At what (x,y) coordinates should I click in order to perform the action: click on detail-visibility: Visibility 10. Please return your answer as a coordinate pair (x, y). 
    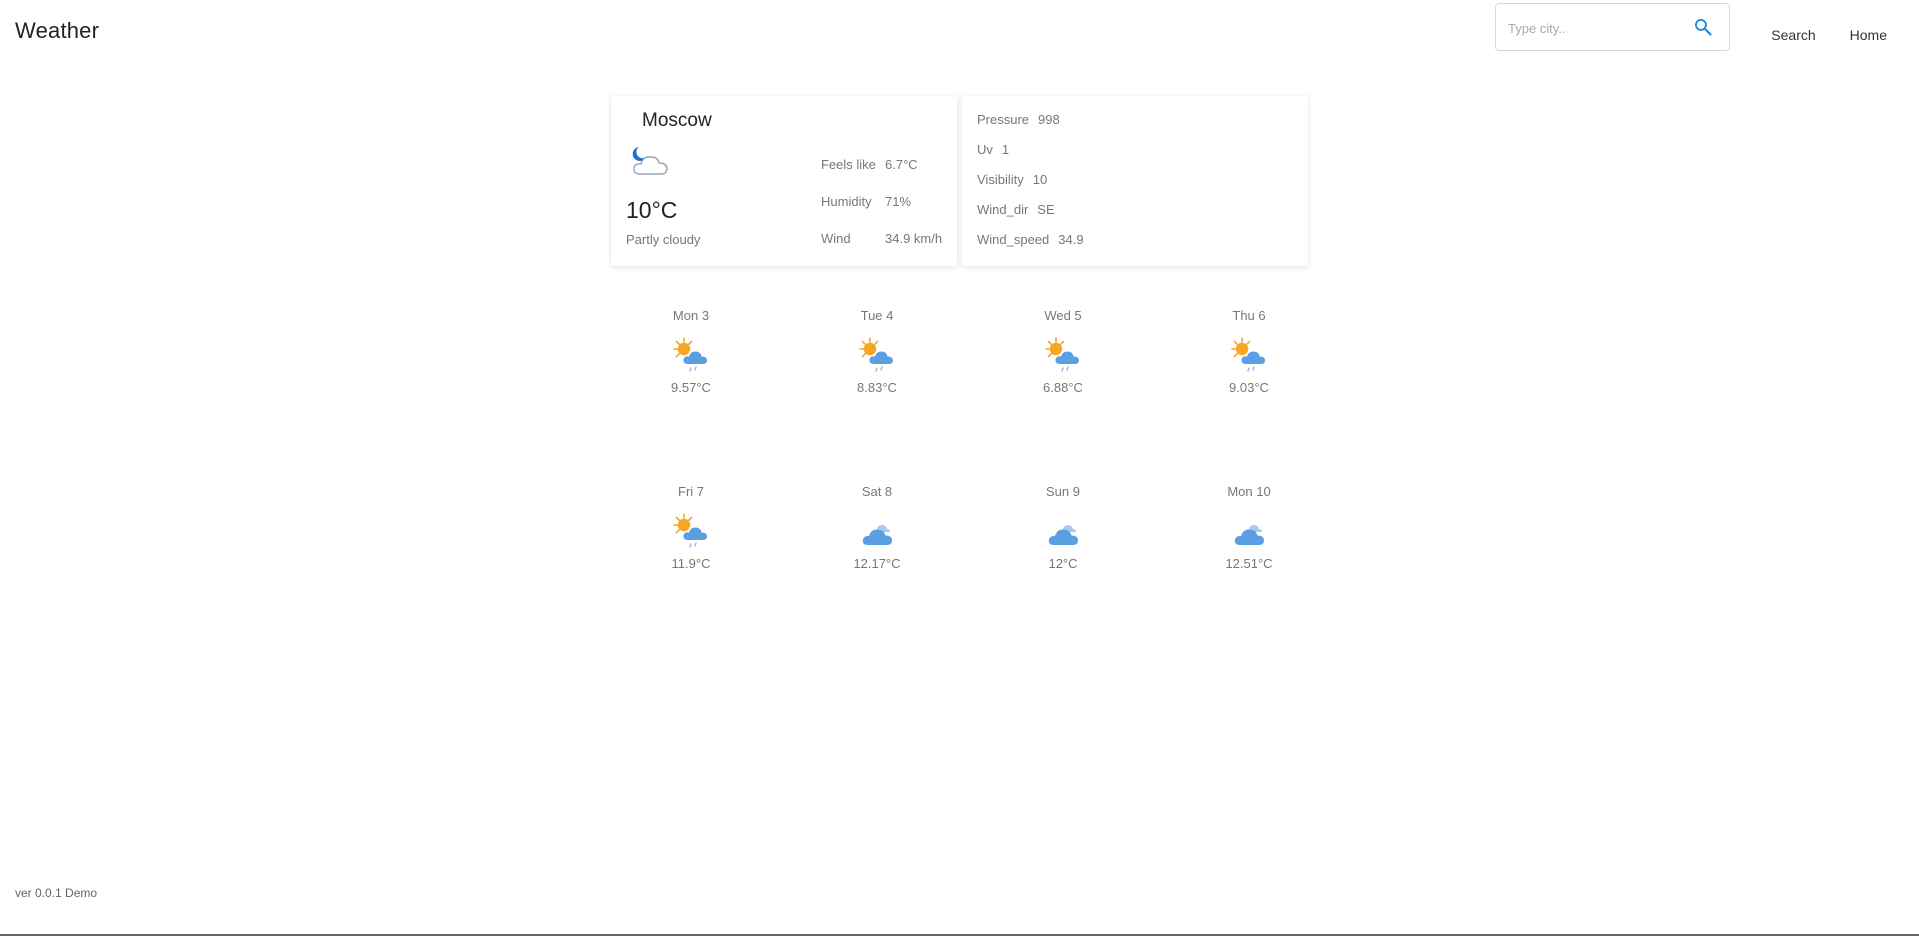
    Looking at the image, I should click on (1030, 187).